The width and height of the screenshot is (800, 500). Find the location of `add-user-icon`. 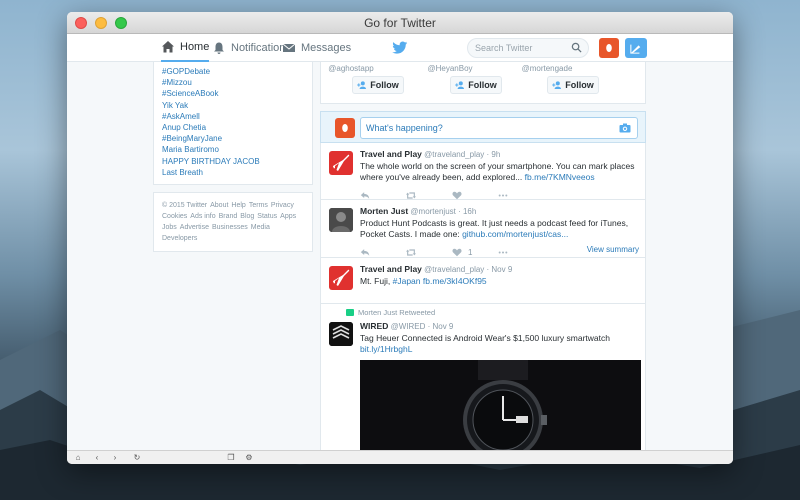

add-user-icon is located at coordinates (460, 85).